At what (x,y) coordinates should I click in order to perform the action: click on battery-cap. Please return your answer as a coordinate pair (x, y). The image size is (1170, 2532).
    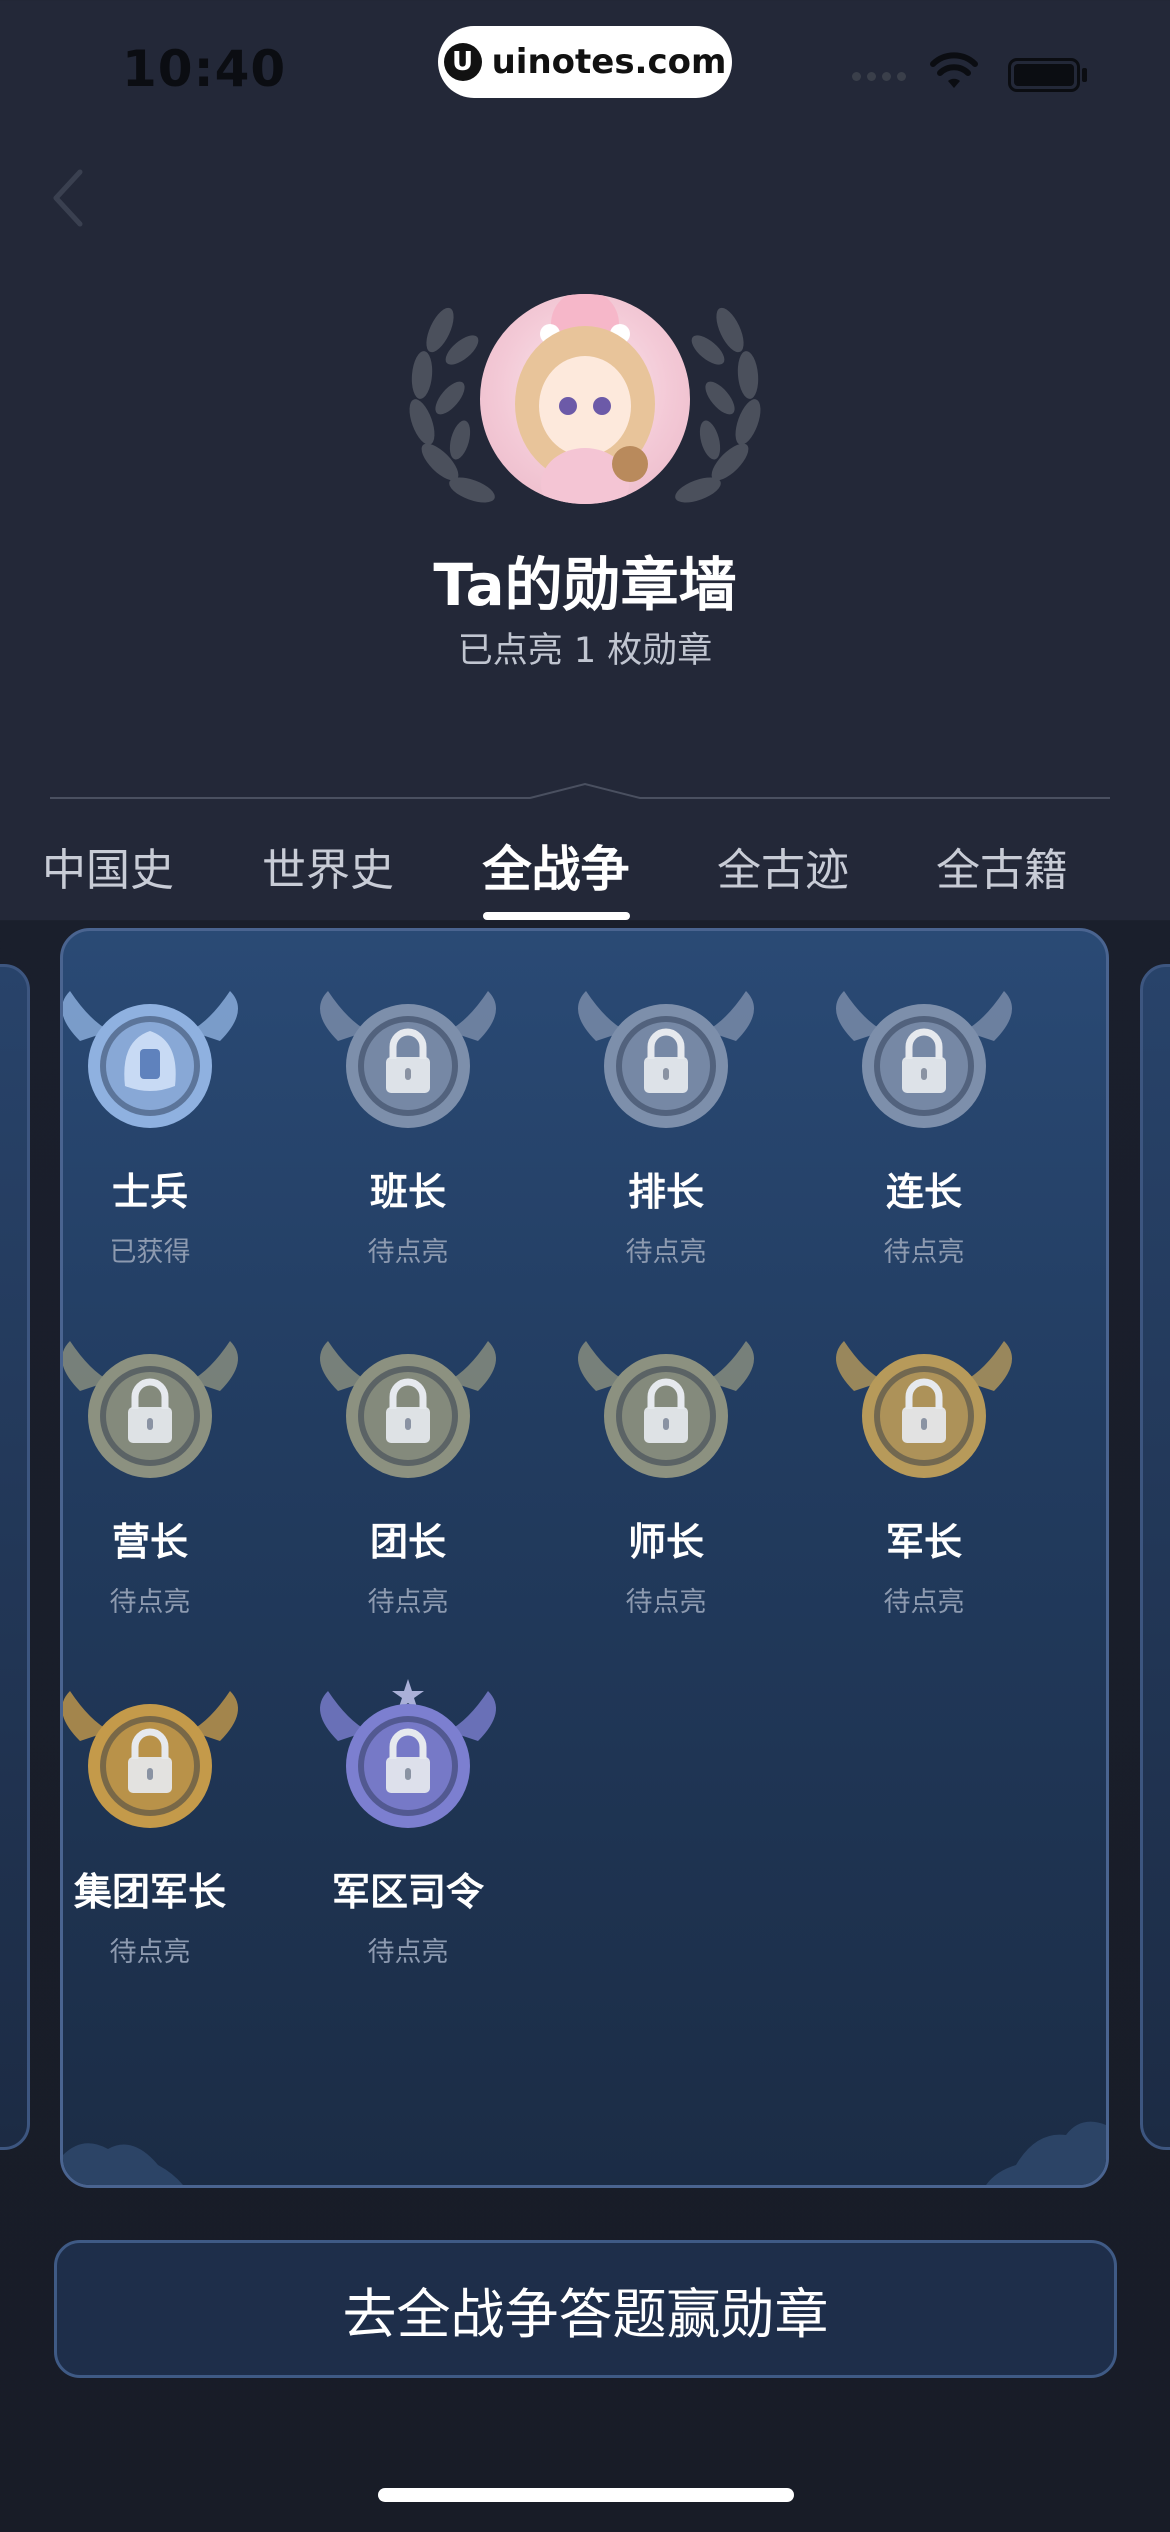
    Looking at the image, I should click on (1084, 75).